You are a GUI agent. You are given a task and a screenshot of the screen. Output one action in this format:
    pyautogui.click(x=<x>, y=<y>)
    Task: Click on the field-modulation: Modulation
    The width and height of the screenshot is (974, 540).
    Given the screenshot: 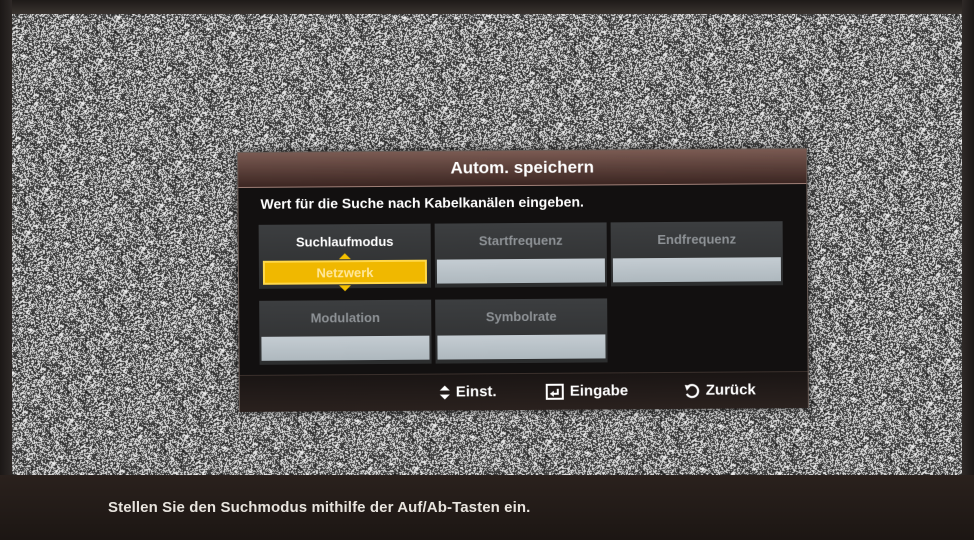 What is the action you would take?
    pyautogui.click(x=345, y=332)
    